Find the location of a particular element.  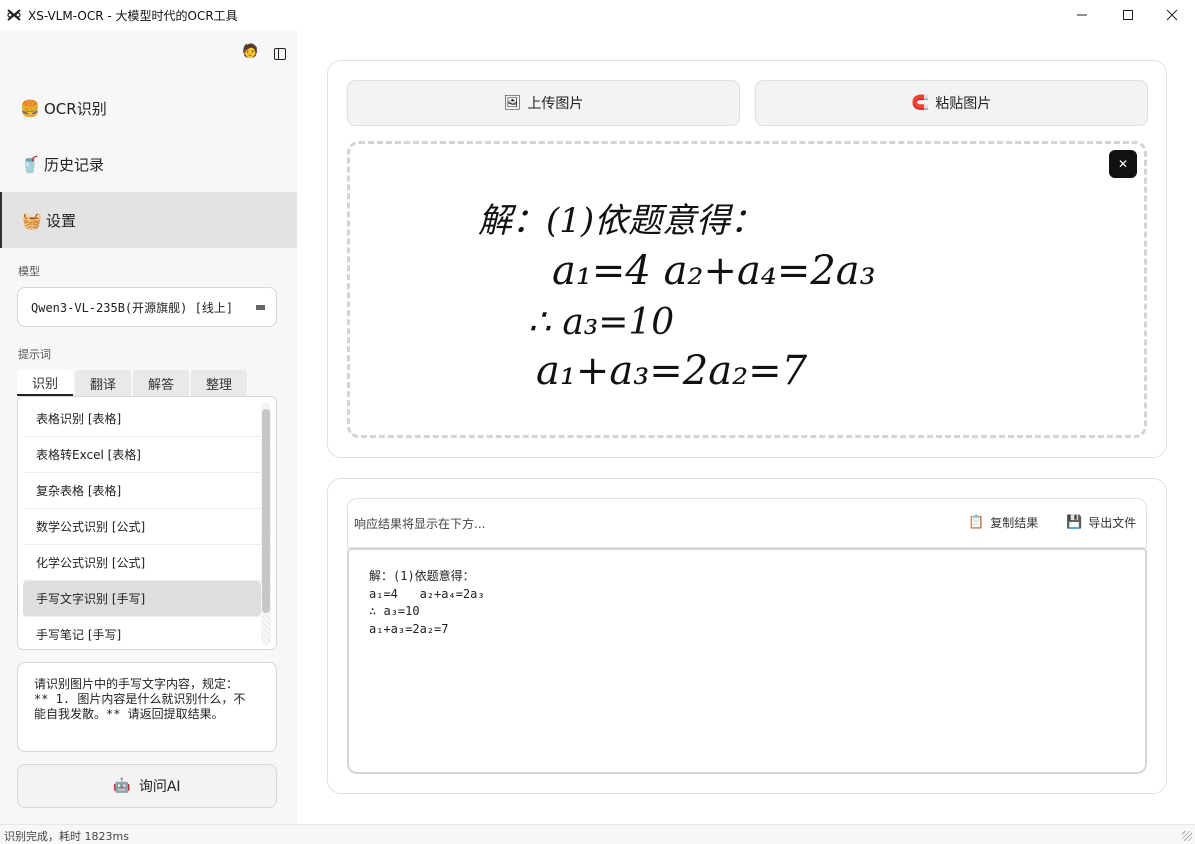

tab-answer: 解答 is located at coordinates (161, 383).